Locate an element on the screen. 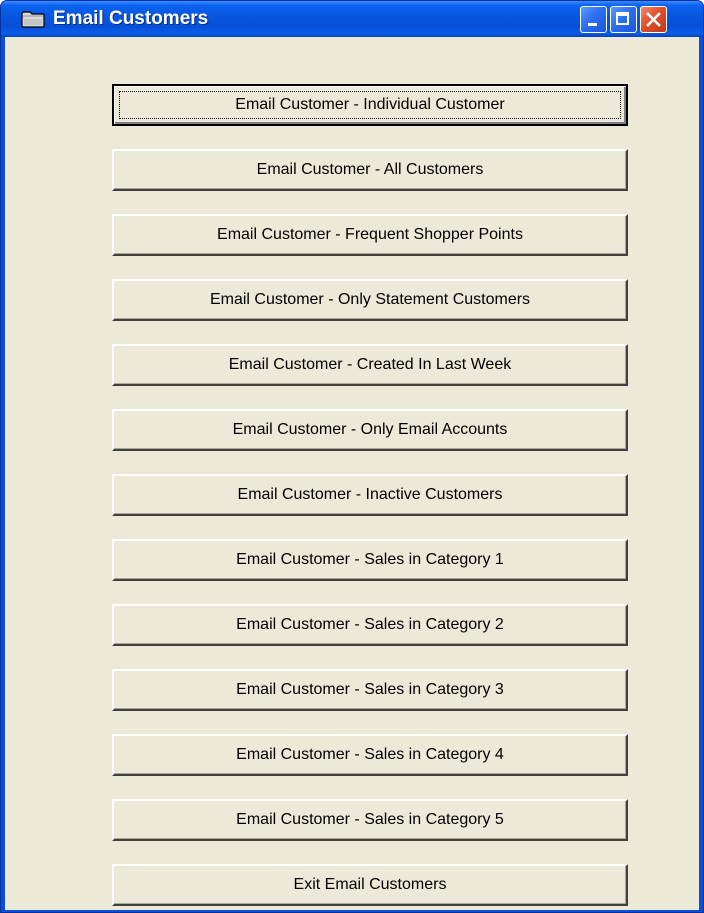  minimize-icon is located at coordinates (592, 24).